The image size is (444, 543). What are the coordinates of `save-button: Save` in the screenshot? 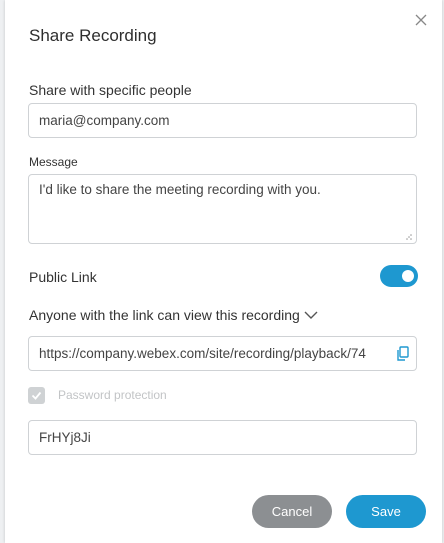 It's located at (386, 511).